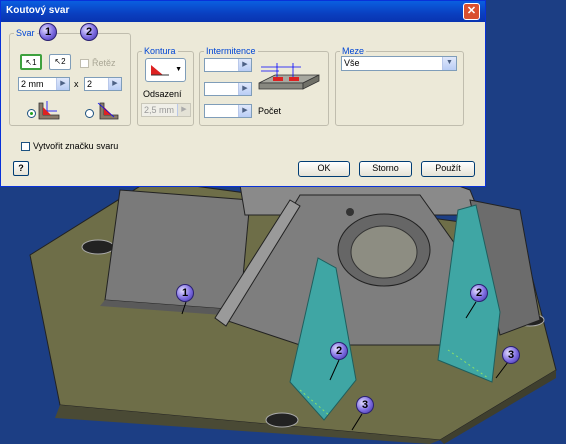 This screenshot has width=566, height=444. I want to click on callout-dialog-1: 1, so click(48, 32).